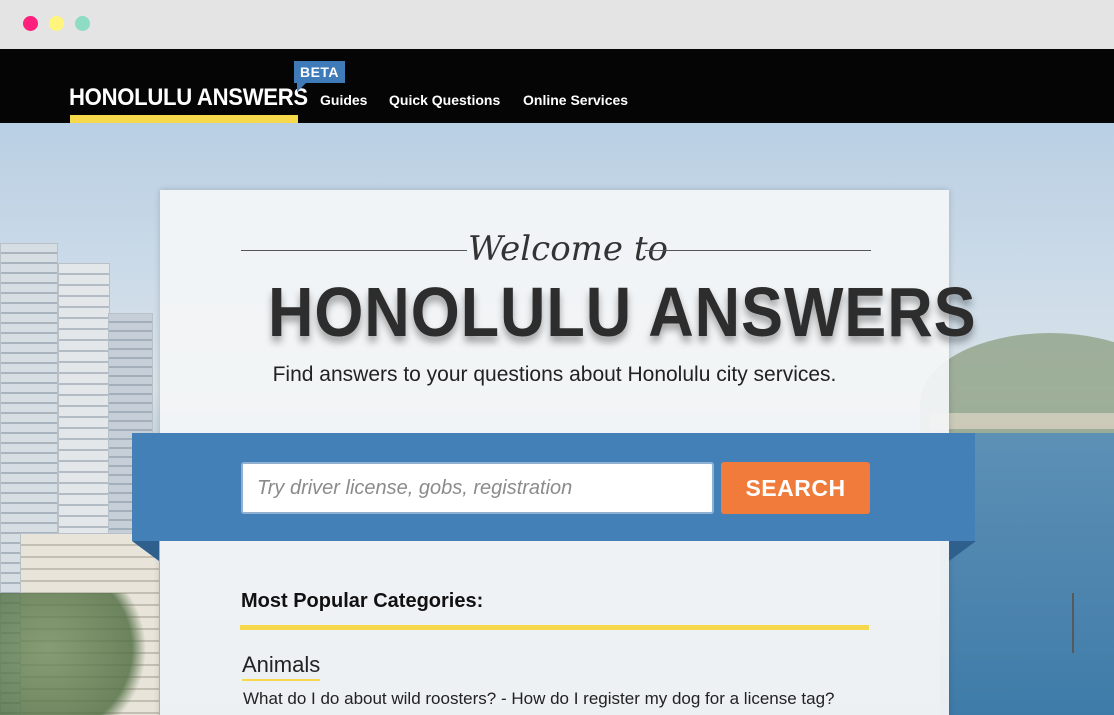 The height and width of the screenshot is (715, 1114). What do you see at coordinates (568, 249) in the screenshot?
I see `welcome-script-text: Welcome to` at bounding box center [568, 249].